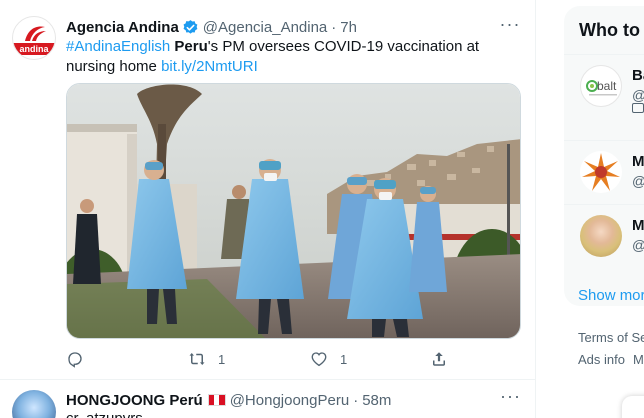 The width and height of the screenshot is (644, 418). I want to click on right-sidebar: Who to follow balt Balt @ M, so click(604, 209).